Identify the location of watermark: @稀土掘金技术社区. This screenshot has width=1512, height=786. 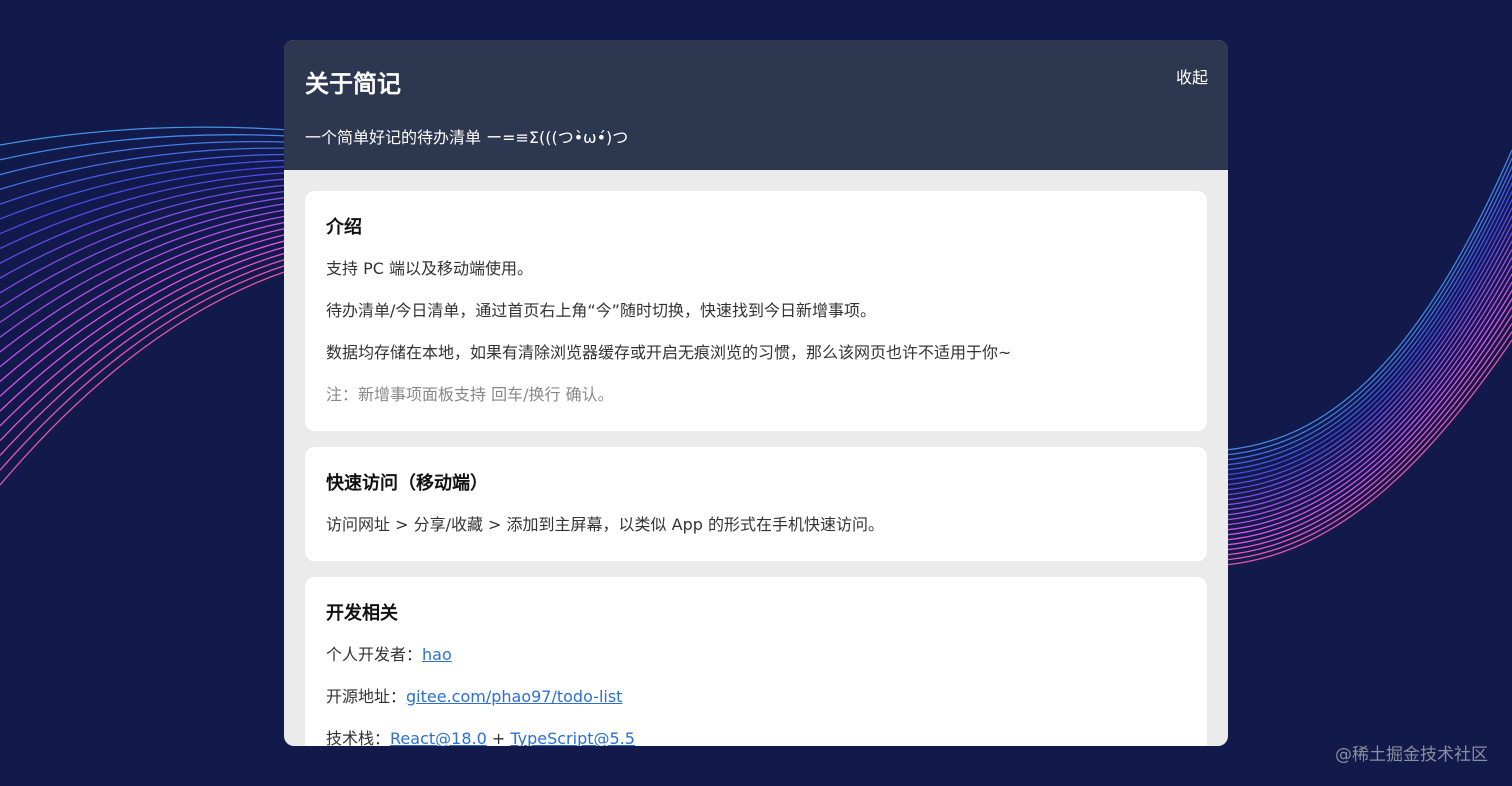
(1411, 755).